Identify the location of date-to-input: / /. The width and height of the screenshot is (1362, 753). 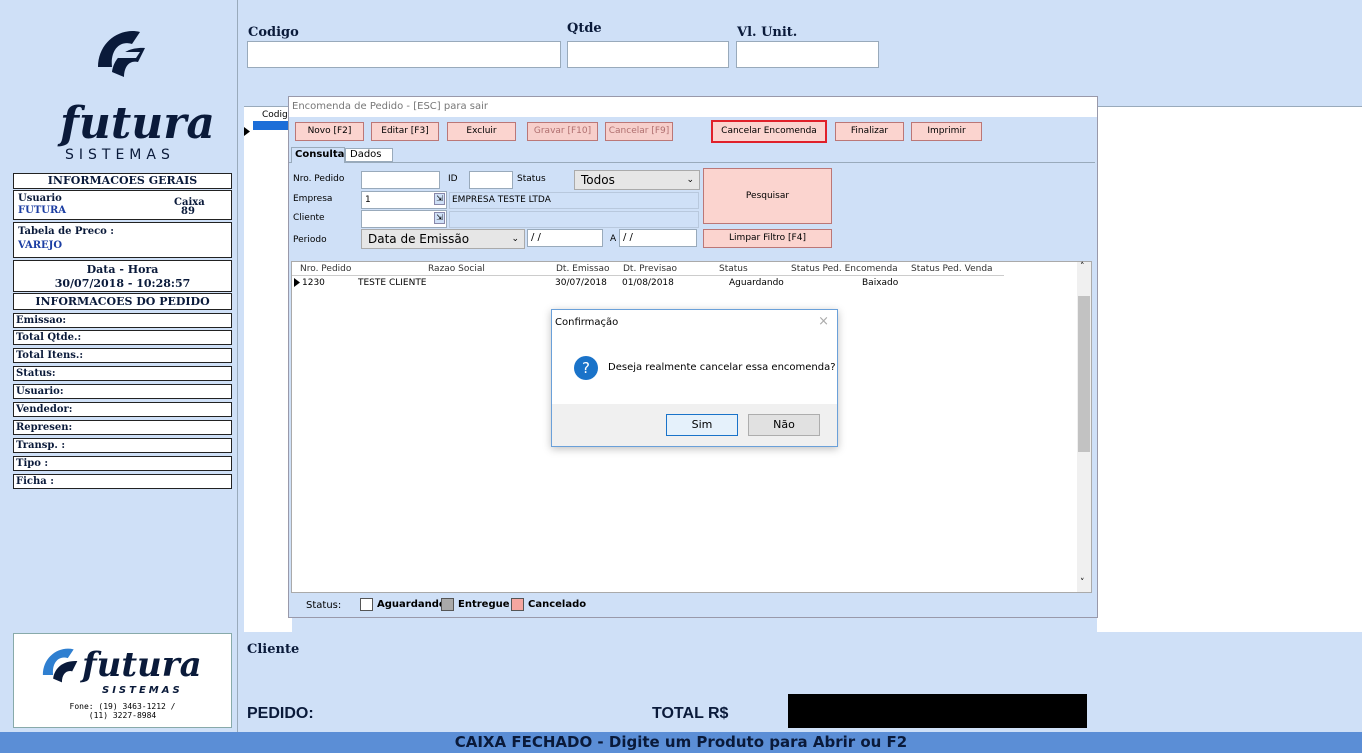
(658, 238).